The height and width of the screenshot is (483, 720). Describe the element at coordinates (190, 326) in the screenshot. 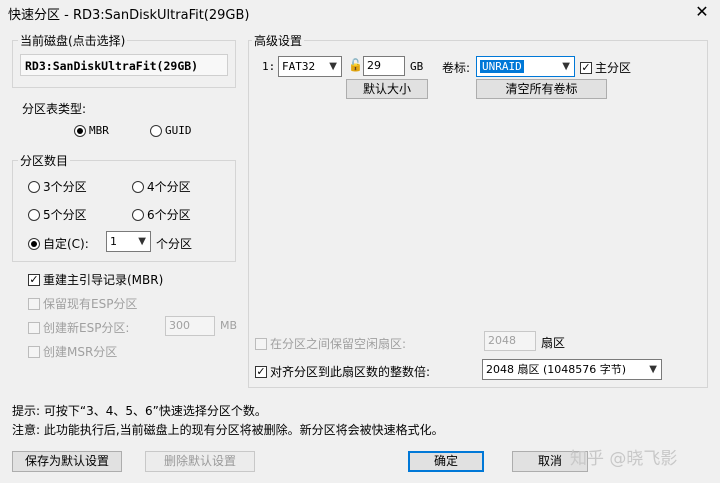

I see `esp-size-field: 300` at that location.